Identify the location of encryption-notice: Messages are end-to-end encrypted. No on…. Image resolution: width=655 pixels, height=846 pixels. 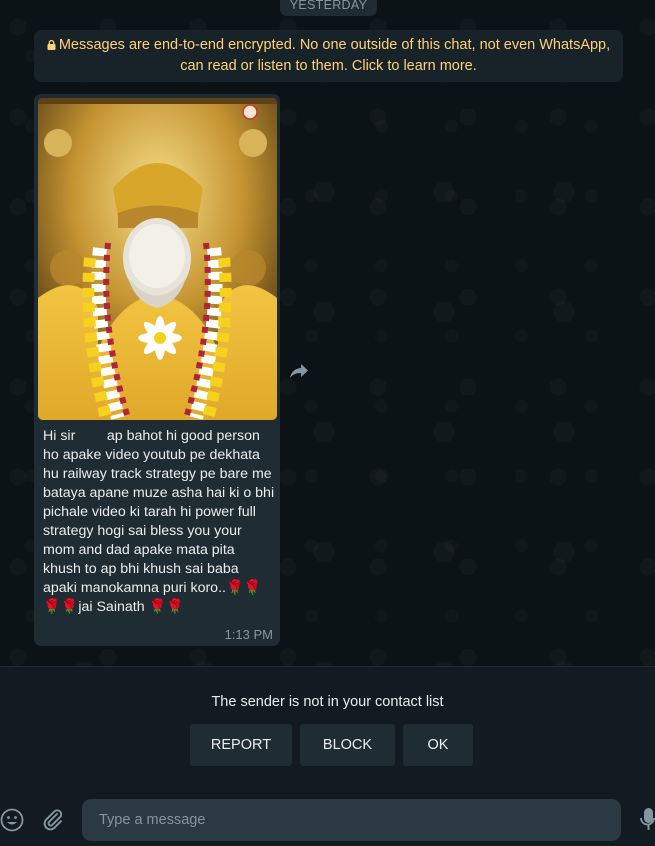
(328, 56).